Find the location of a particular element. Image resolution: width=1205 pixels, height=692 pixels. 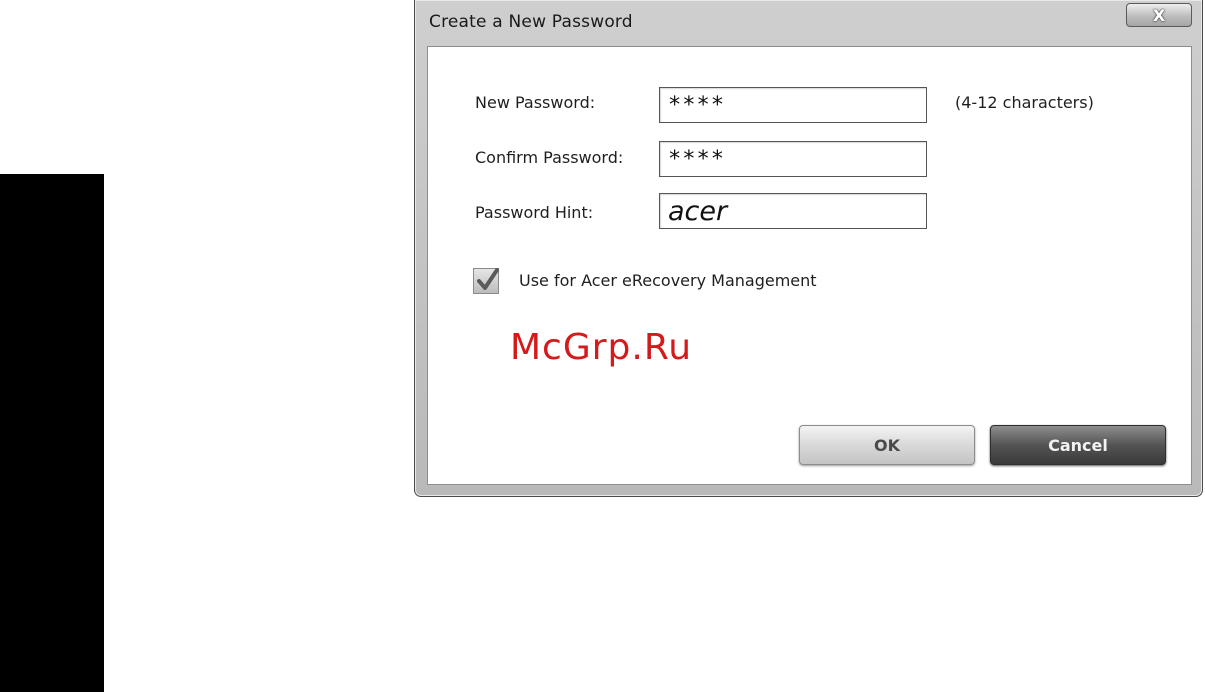

cancel-button: Cancel is located at coordinates (1078, 445).